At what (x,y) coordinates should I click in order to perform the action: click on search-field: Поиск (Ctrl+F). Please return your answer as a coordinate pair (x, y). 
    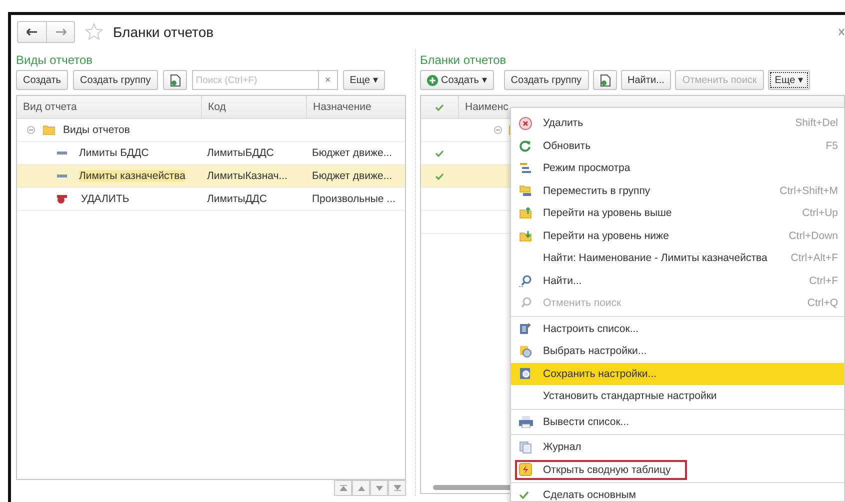
    Looking at the image, I should click on (255, 80).